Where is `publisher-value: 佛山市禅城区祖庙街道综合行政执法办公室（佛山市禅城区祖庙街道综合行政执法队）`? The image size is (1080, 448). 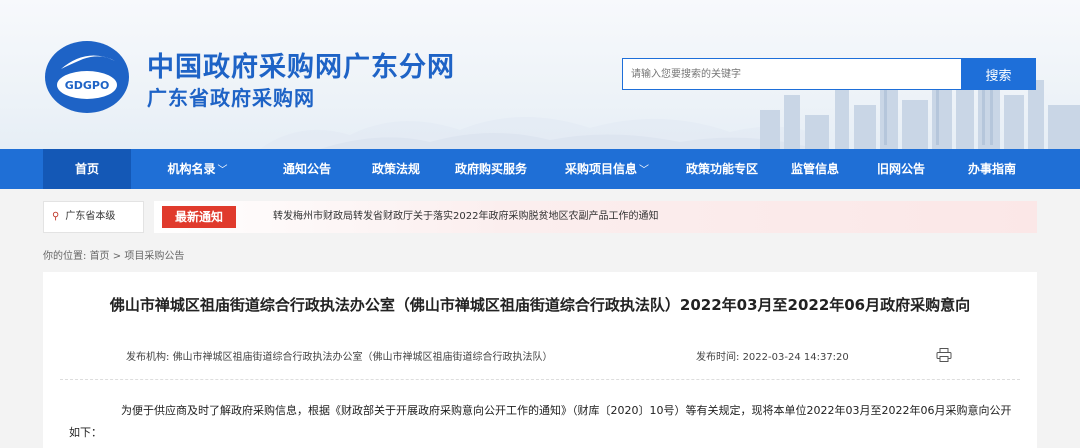 publisher-value: 佛山市禅城区祖庙街道综合行政执法办公室（佛山市禅城区祖庙街道综合行政执法队） is located at coordinates (362, 357).